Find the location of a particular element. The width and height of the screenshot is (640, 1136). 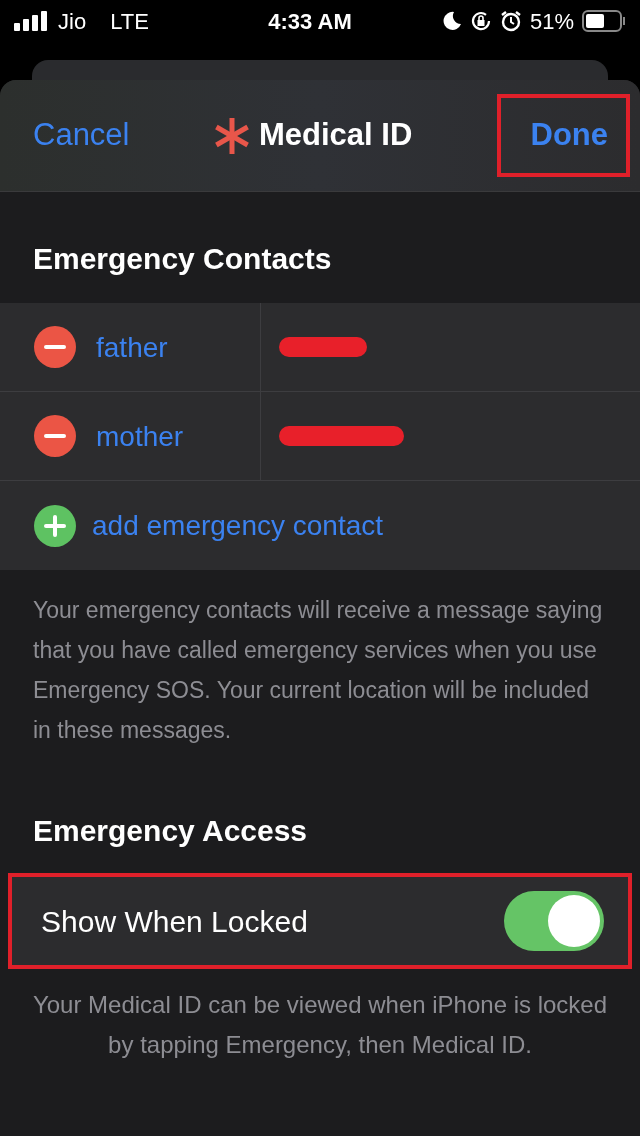

contact-relation: mother is located at coordinates (130, 436).